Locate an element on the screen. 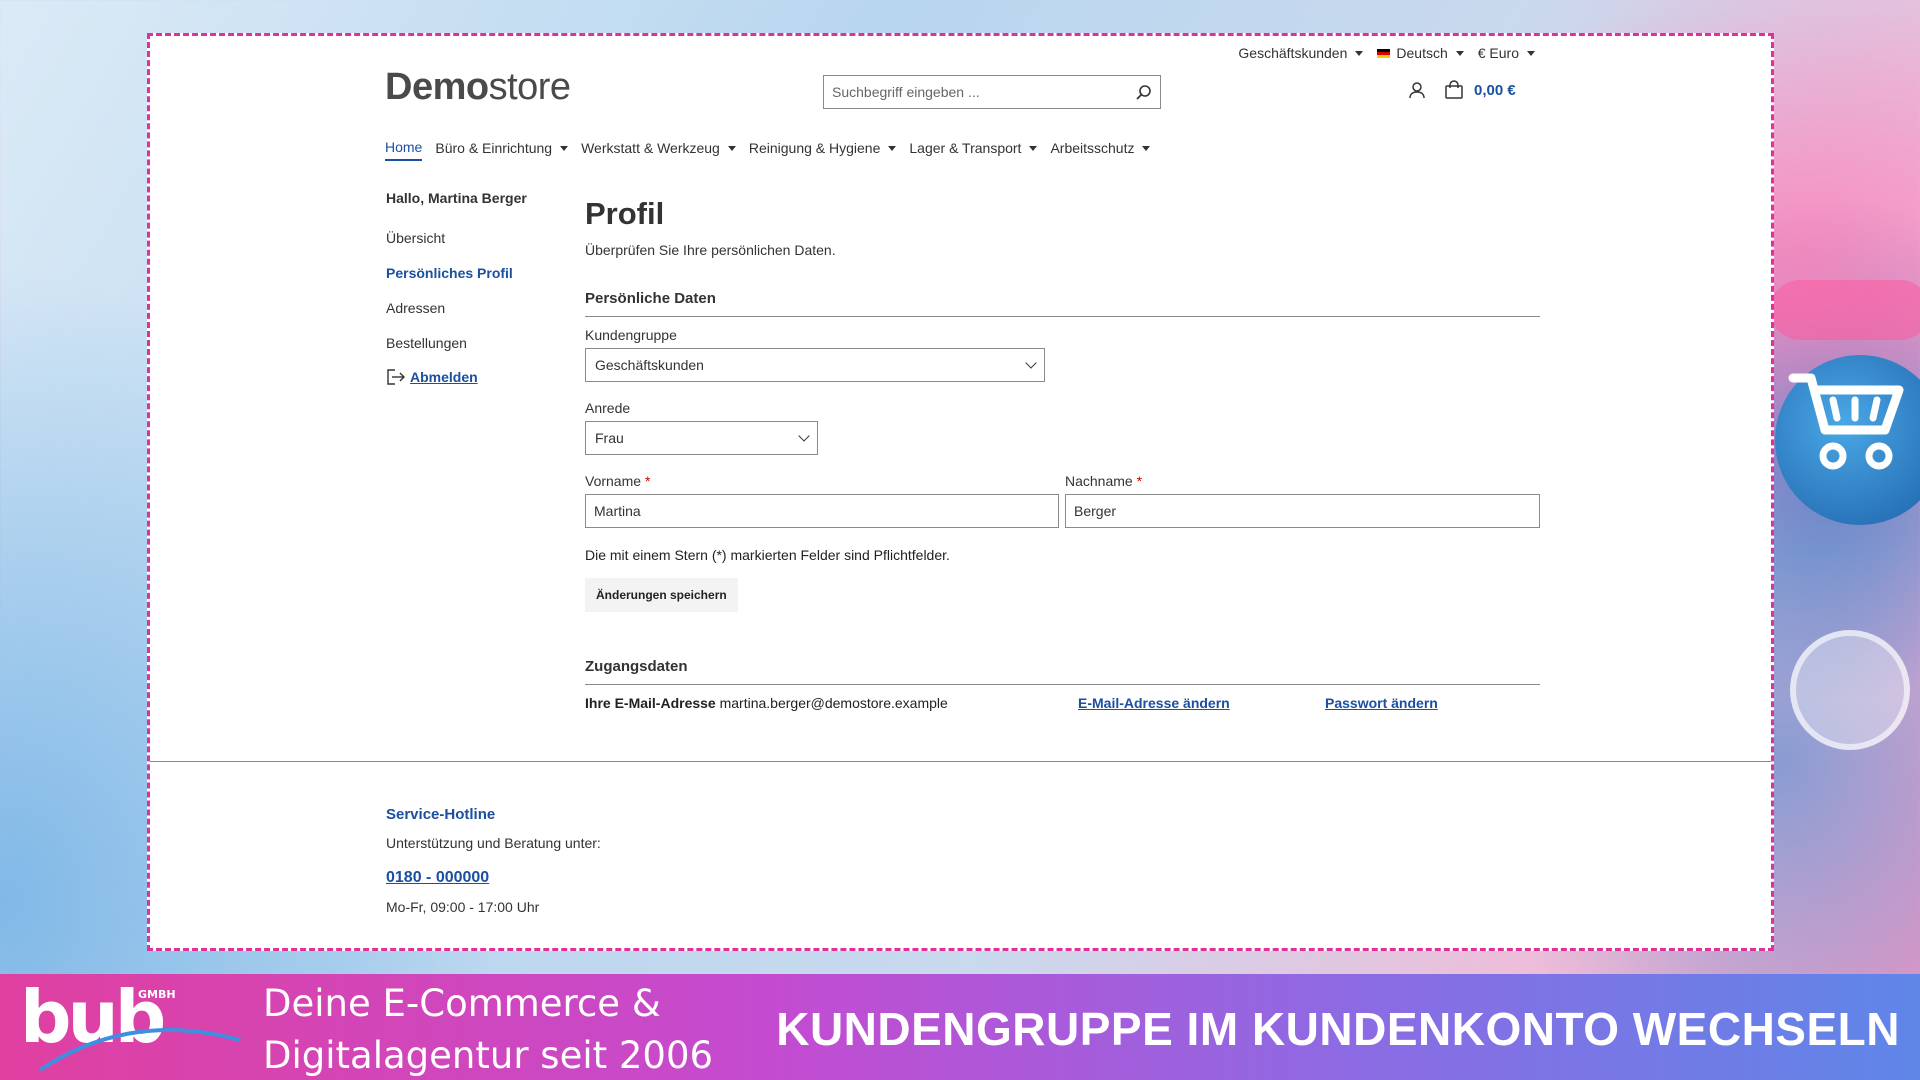 The height and width of the screenshot is (1080, 1920). search-icon is located at coordinates (1144, 92).